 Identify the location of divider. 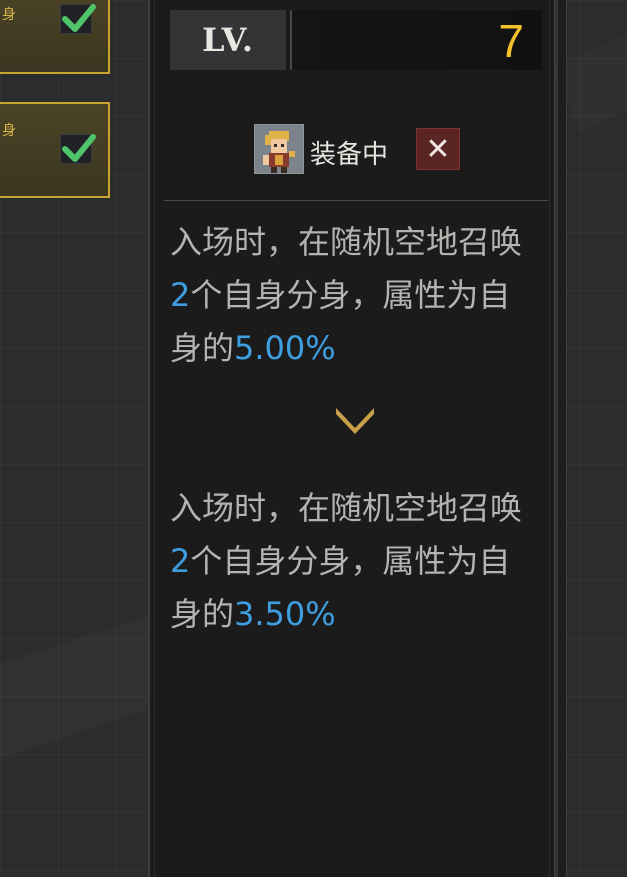
(356, 200).